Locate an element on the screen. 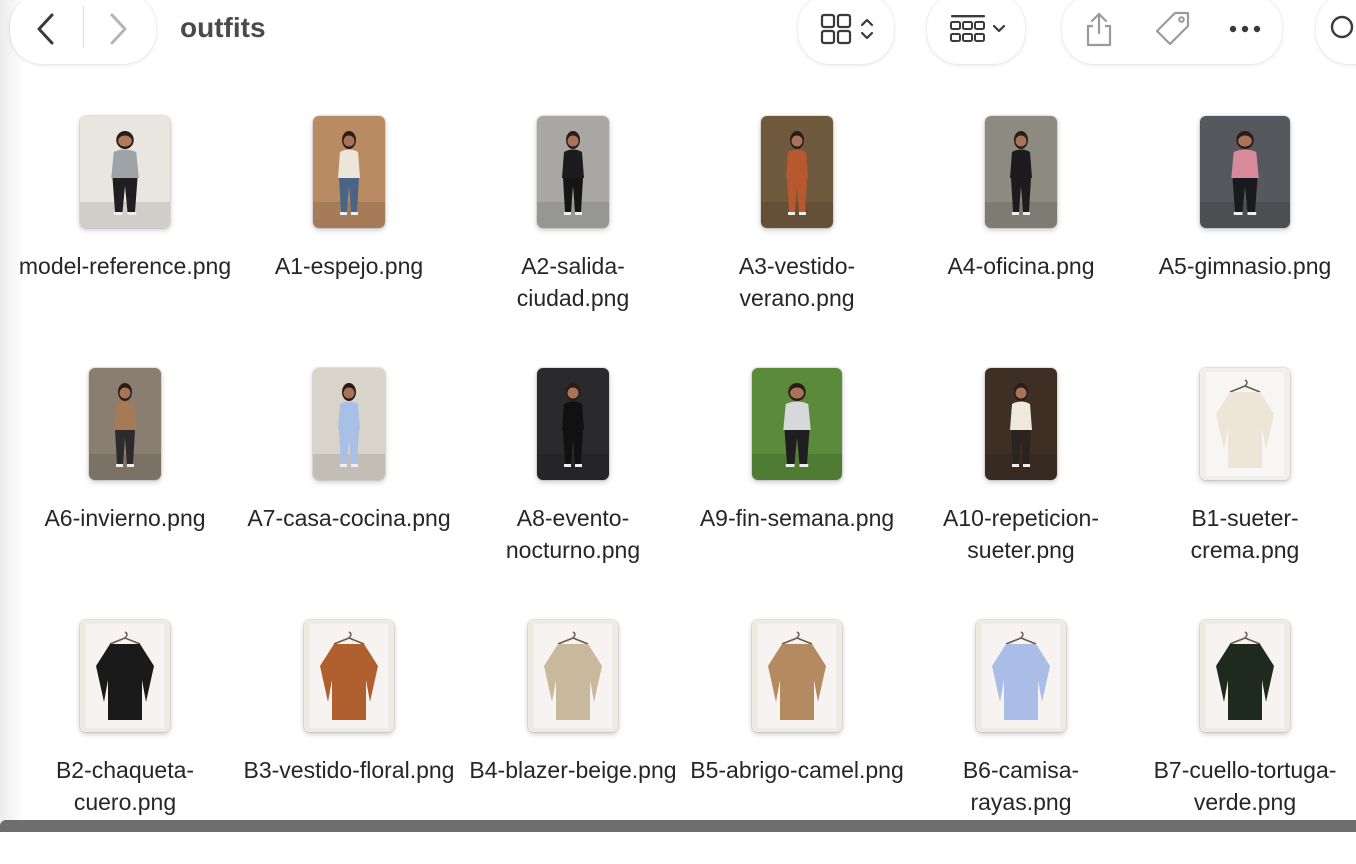 The height and width of the screenshot is (864, 1356). search-icon is located at coordinates (1342, 27).